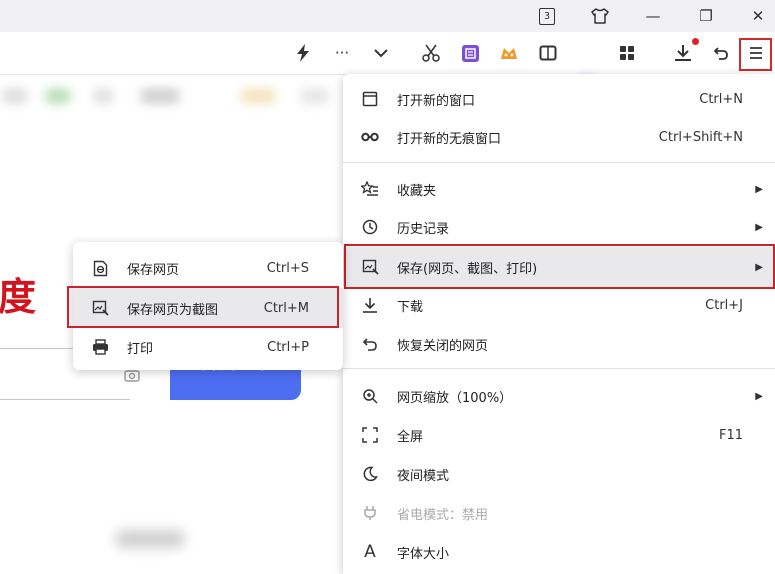 This screenshot has height=574, width=775. Describe the element at coordinates (18, 297) in the screenshot. I see `page-logo: 度` at that location.